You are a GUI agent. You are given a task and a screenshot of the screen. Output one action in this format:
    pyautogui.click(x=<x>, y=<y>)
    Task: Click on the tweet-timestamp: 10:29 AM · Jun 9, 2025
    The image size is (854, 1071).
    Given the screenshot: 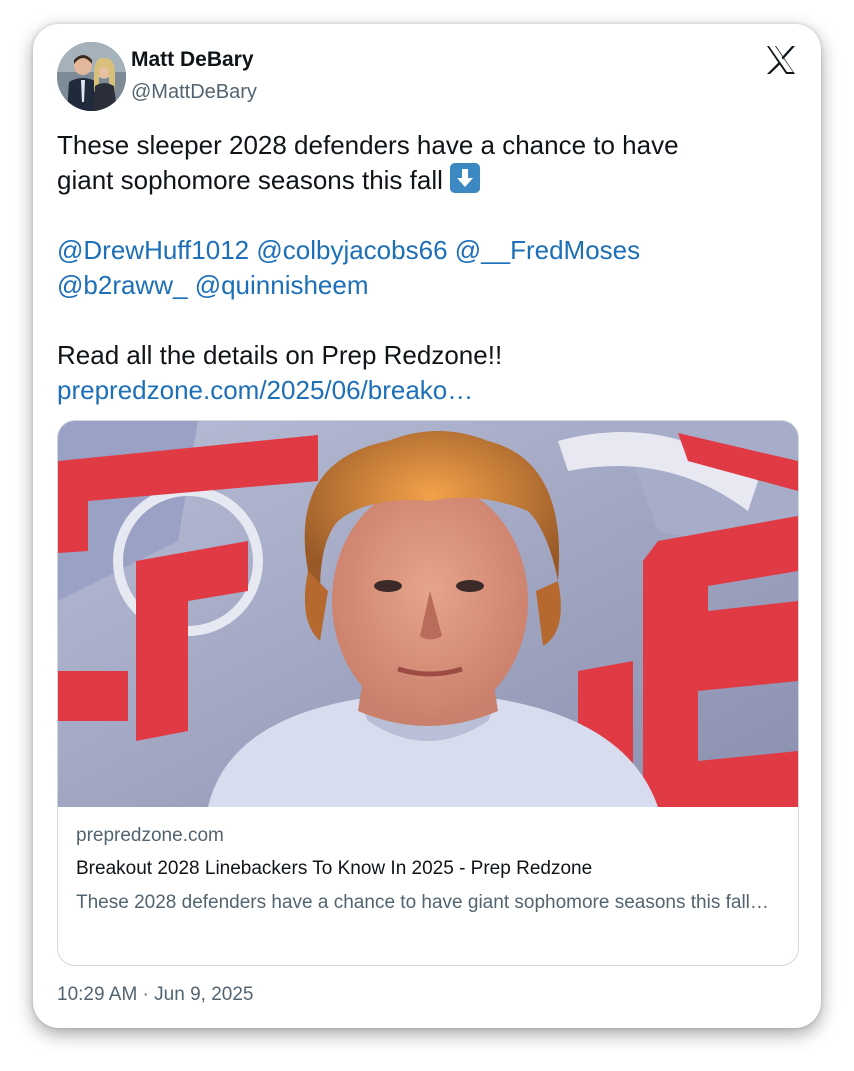 What is the action you would take?
    pyautogui.click(x=155, y=995)
    